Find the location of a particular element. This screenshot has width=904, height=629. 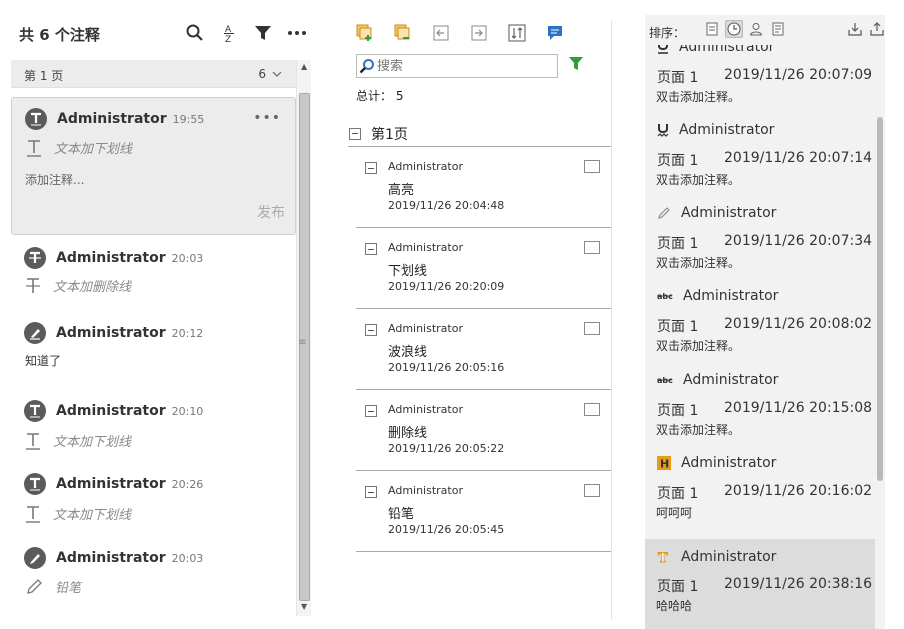

annotation-tree-row: Administrator 删除线 2019/11/26 20:05:22 is located at coordinates (483, 430).